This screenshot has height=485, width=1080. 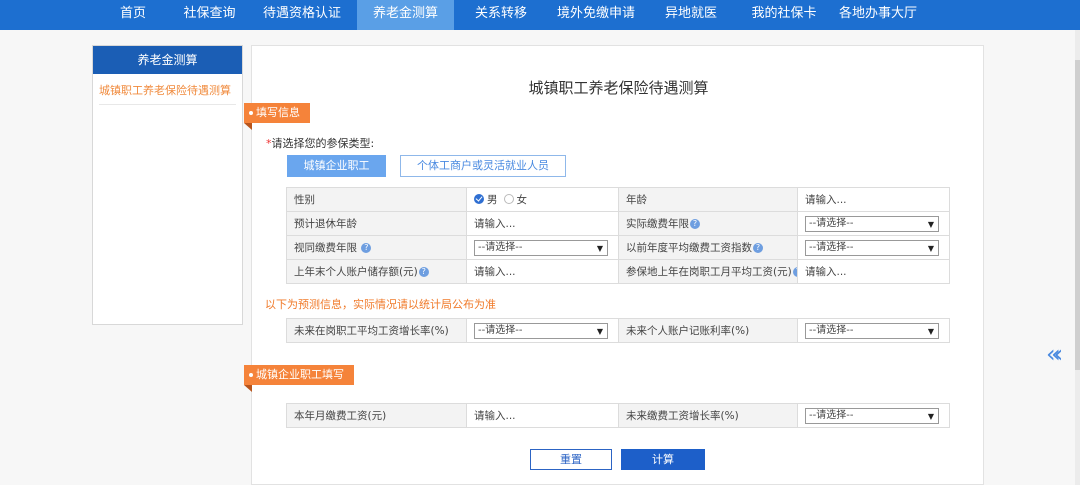 I want to click on contribution-wage-growth-select: --请选择-- ▼, so click(x=872, y=415).